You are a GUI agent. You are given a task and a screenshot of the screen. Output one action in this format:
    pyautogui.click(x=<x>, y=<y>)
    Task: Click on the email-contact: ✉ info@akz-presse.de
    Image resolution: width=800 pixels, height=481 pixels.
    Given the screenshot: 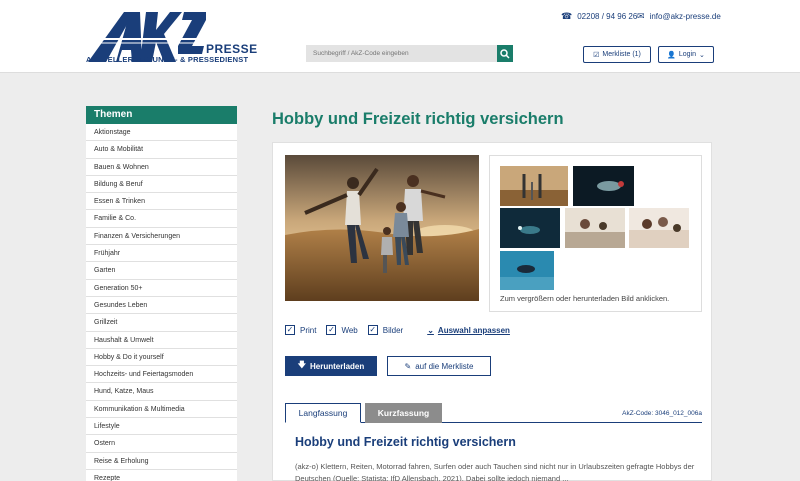 What is the action you would take?
    pyautogui.click(x=679, y=16)
    